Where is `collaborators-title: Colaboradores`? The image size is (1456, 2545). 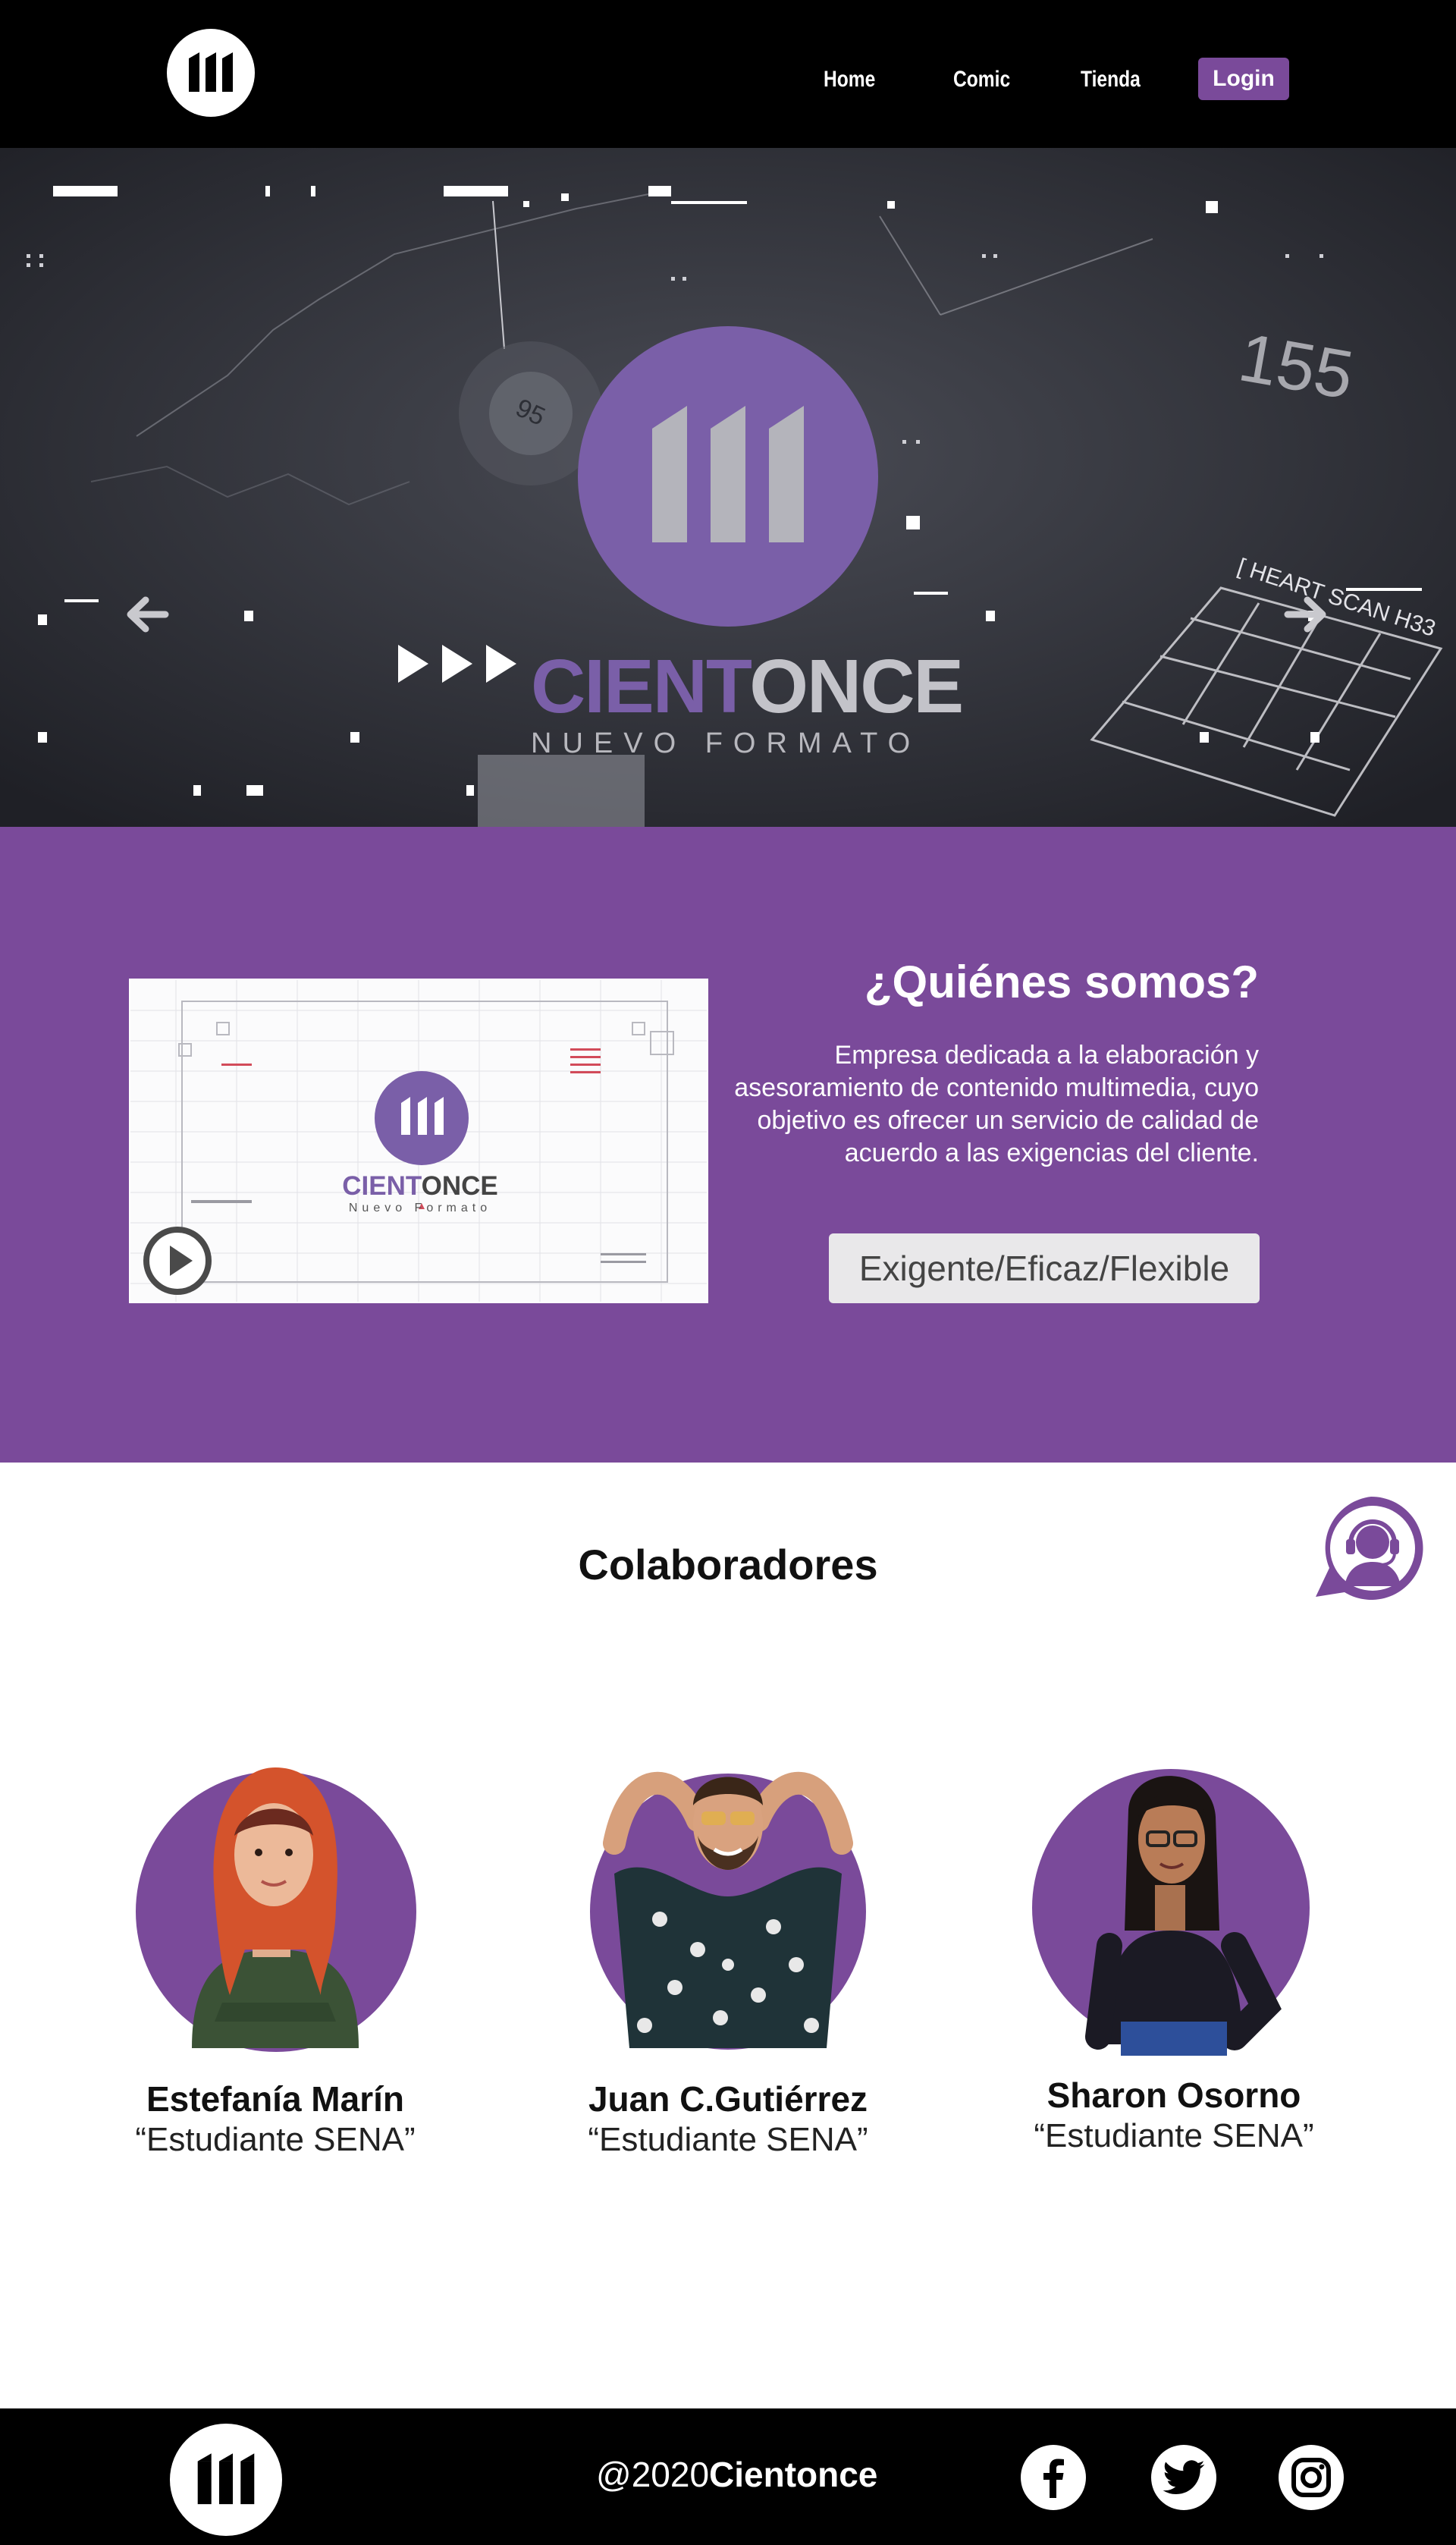 collaborators-title: Colaboradores is located at coordinates (728, 1564).